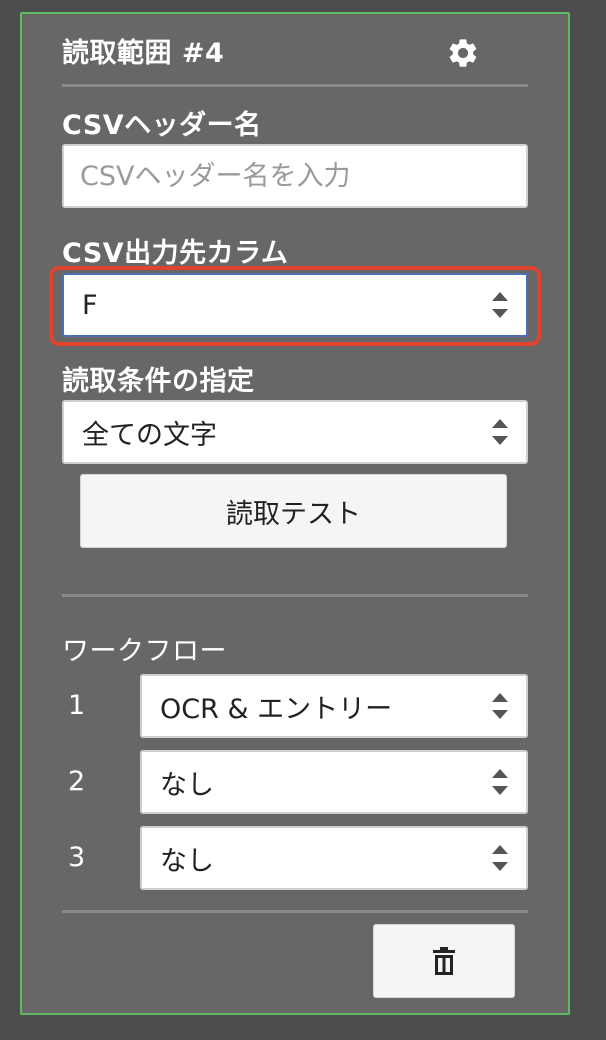 This screenshot has width=606, height=1040. Describe the element at coordinates (77, 857) in the screenshot. I see `workflow-step-number: 3` at that location.